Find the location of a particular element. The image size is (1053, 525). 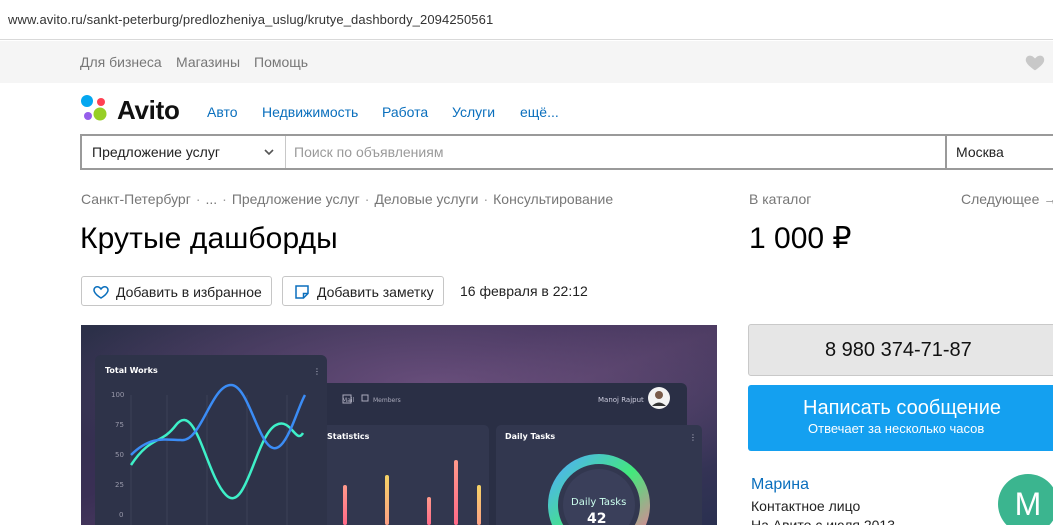

city-select-value: Москва is located at coordinates (980, 152).